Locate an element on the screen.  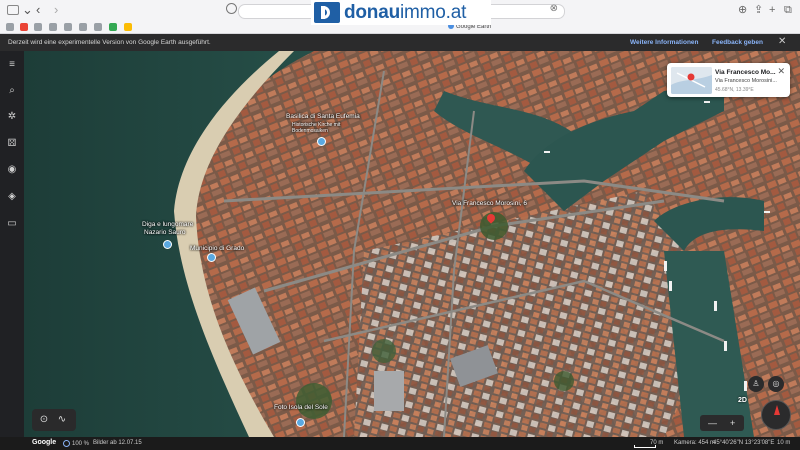
zoom-control: — + is located at coordinates (722, 423).